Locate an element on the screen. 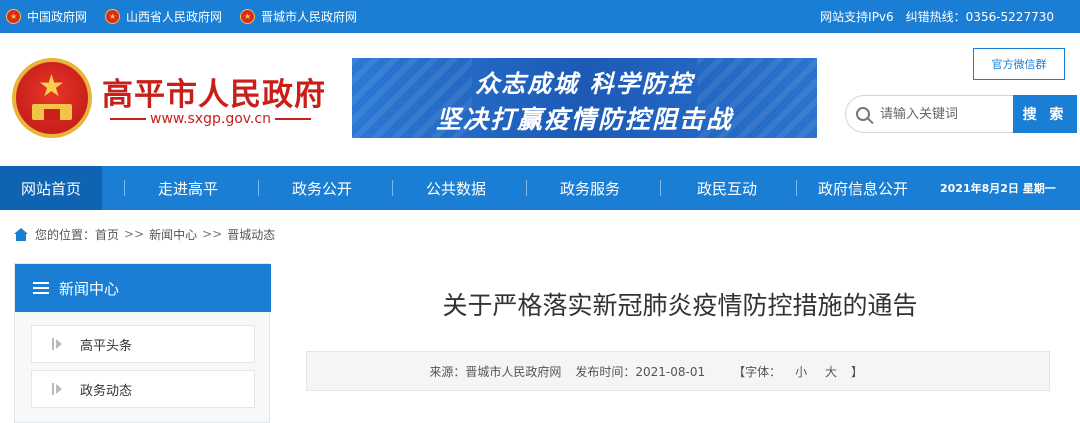 This screenshot has width=1080, height=423. current-date: 2021年8月2日 星期一 is located at coordinates (998, 188).